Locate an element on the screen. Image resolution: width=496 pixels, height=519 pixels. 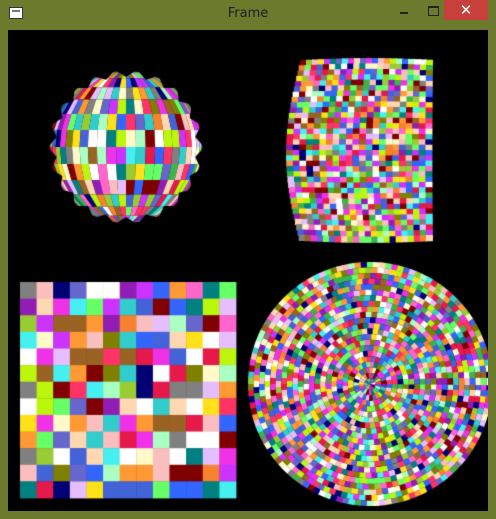
minimize-button is located at coordinates (404, 10).